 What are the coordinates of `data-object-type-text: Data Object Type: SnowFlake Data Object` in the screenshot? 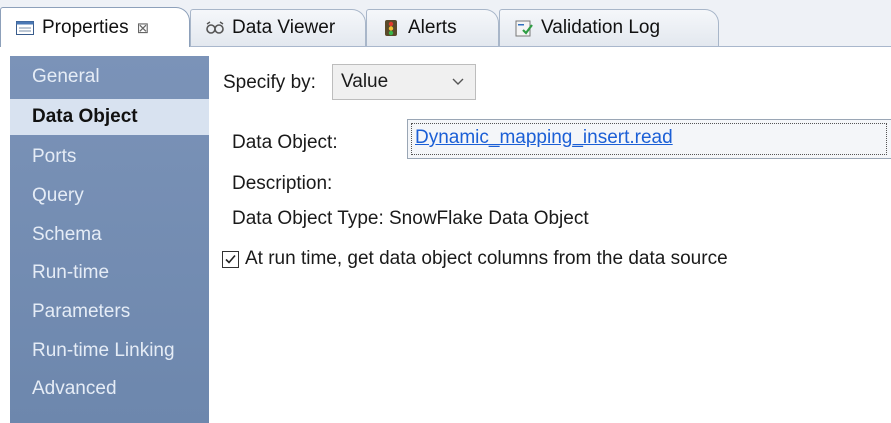 It's located at (410, 218).